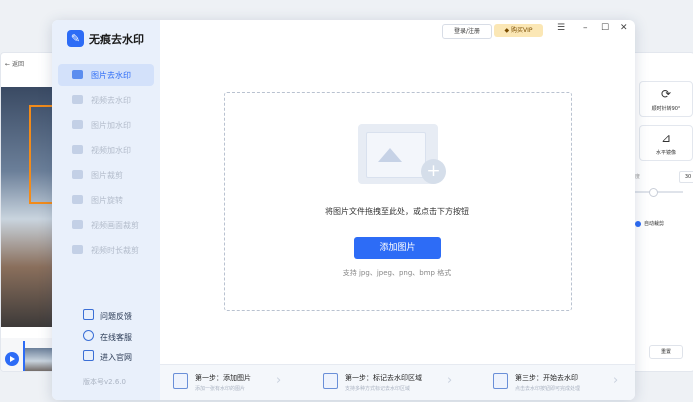  I want to click on sidebar-item-image-add-watermark: 图片加水印, so click(106, 125).